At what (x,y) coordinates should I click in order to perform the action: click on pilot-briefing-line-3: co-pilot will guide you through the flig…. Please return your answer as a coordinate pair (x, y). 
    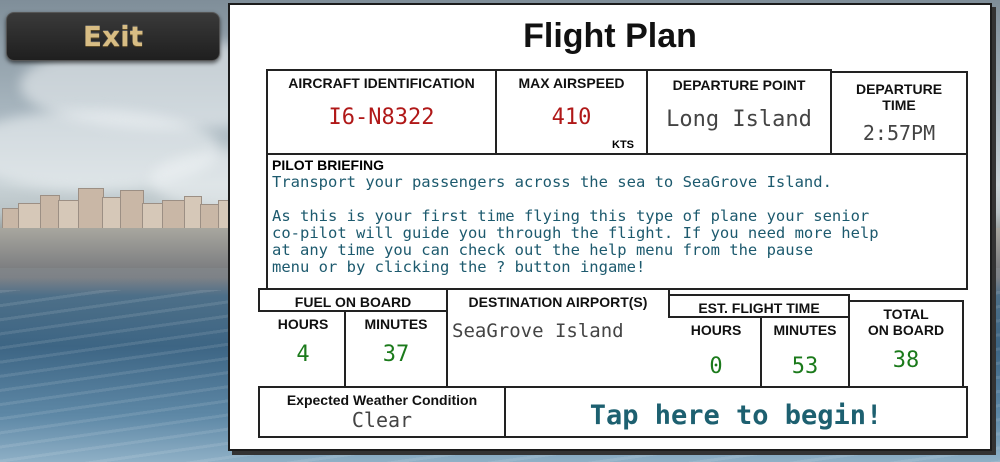
    Looking at the image, I should click on (575, 233).